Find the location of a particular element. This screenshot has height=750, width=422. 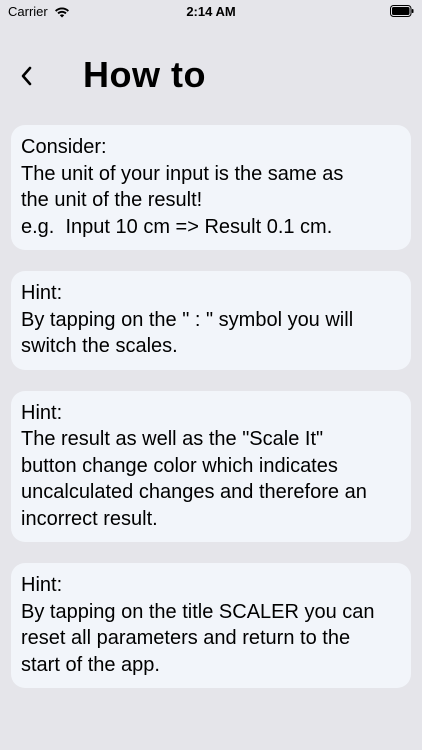

card-text: e.g. Input 10 cm => Result 0.1 cm. is located at coordinates (177, 226).